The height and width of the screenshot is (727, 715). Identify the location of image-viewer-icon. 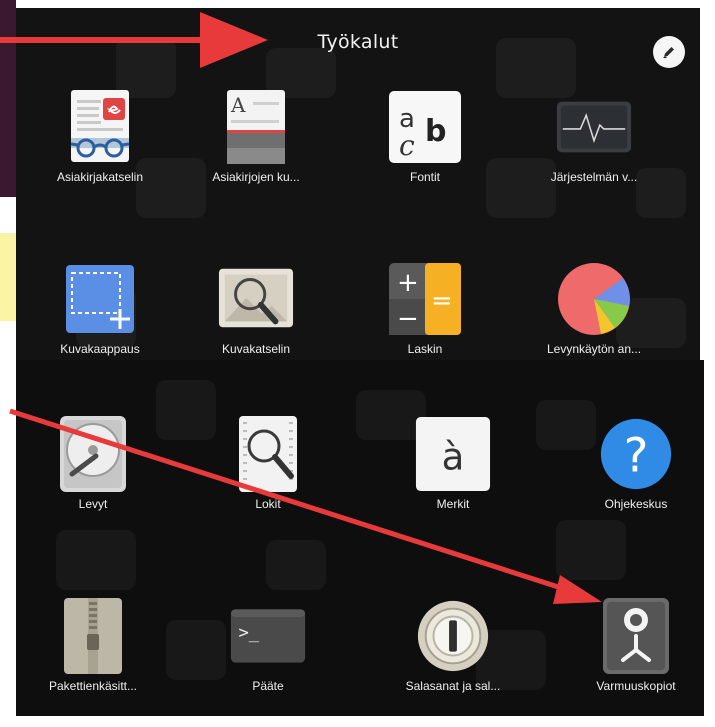
(256, 299).